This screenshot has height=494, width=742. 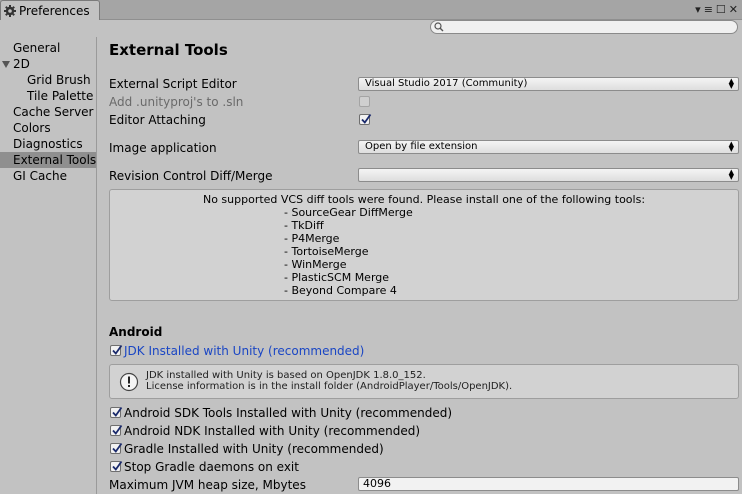 I want to click on sidebar-item-grid-brush: Grid Brush, so click(x=48, y=80).